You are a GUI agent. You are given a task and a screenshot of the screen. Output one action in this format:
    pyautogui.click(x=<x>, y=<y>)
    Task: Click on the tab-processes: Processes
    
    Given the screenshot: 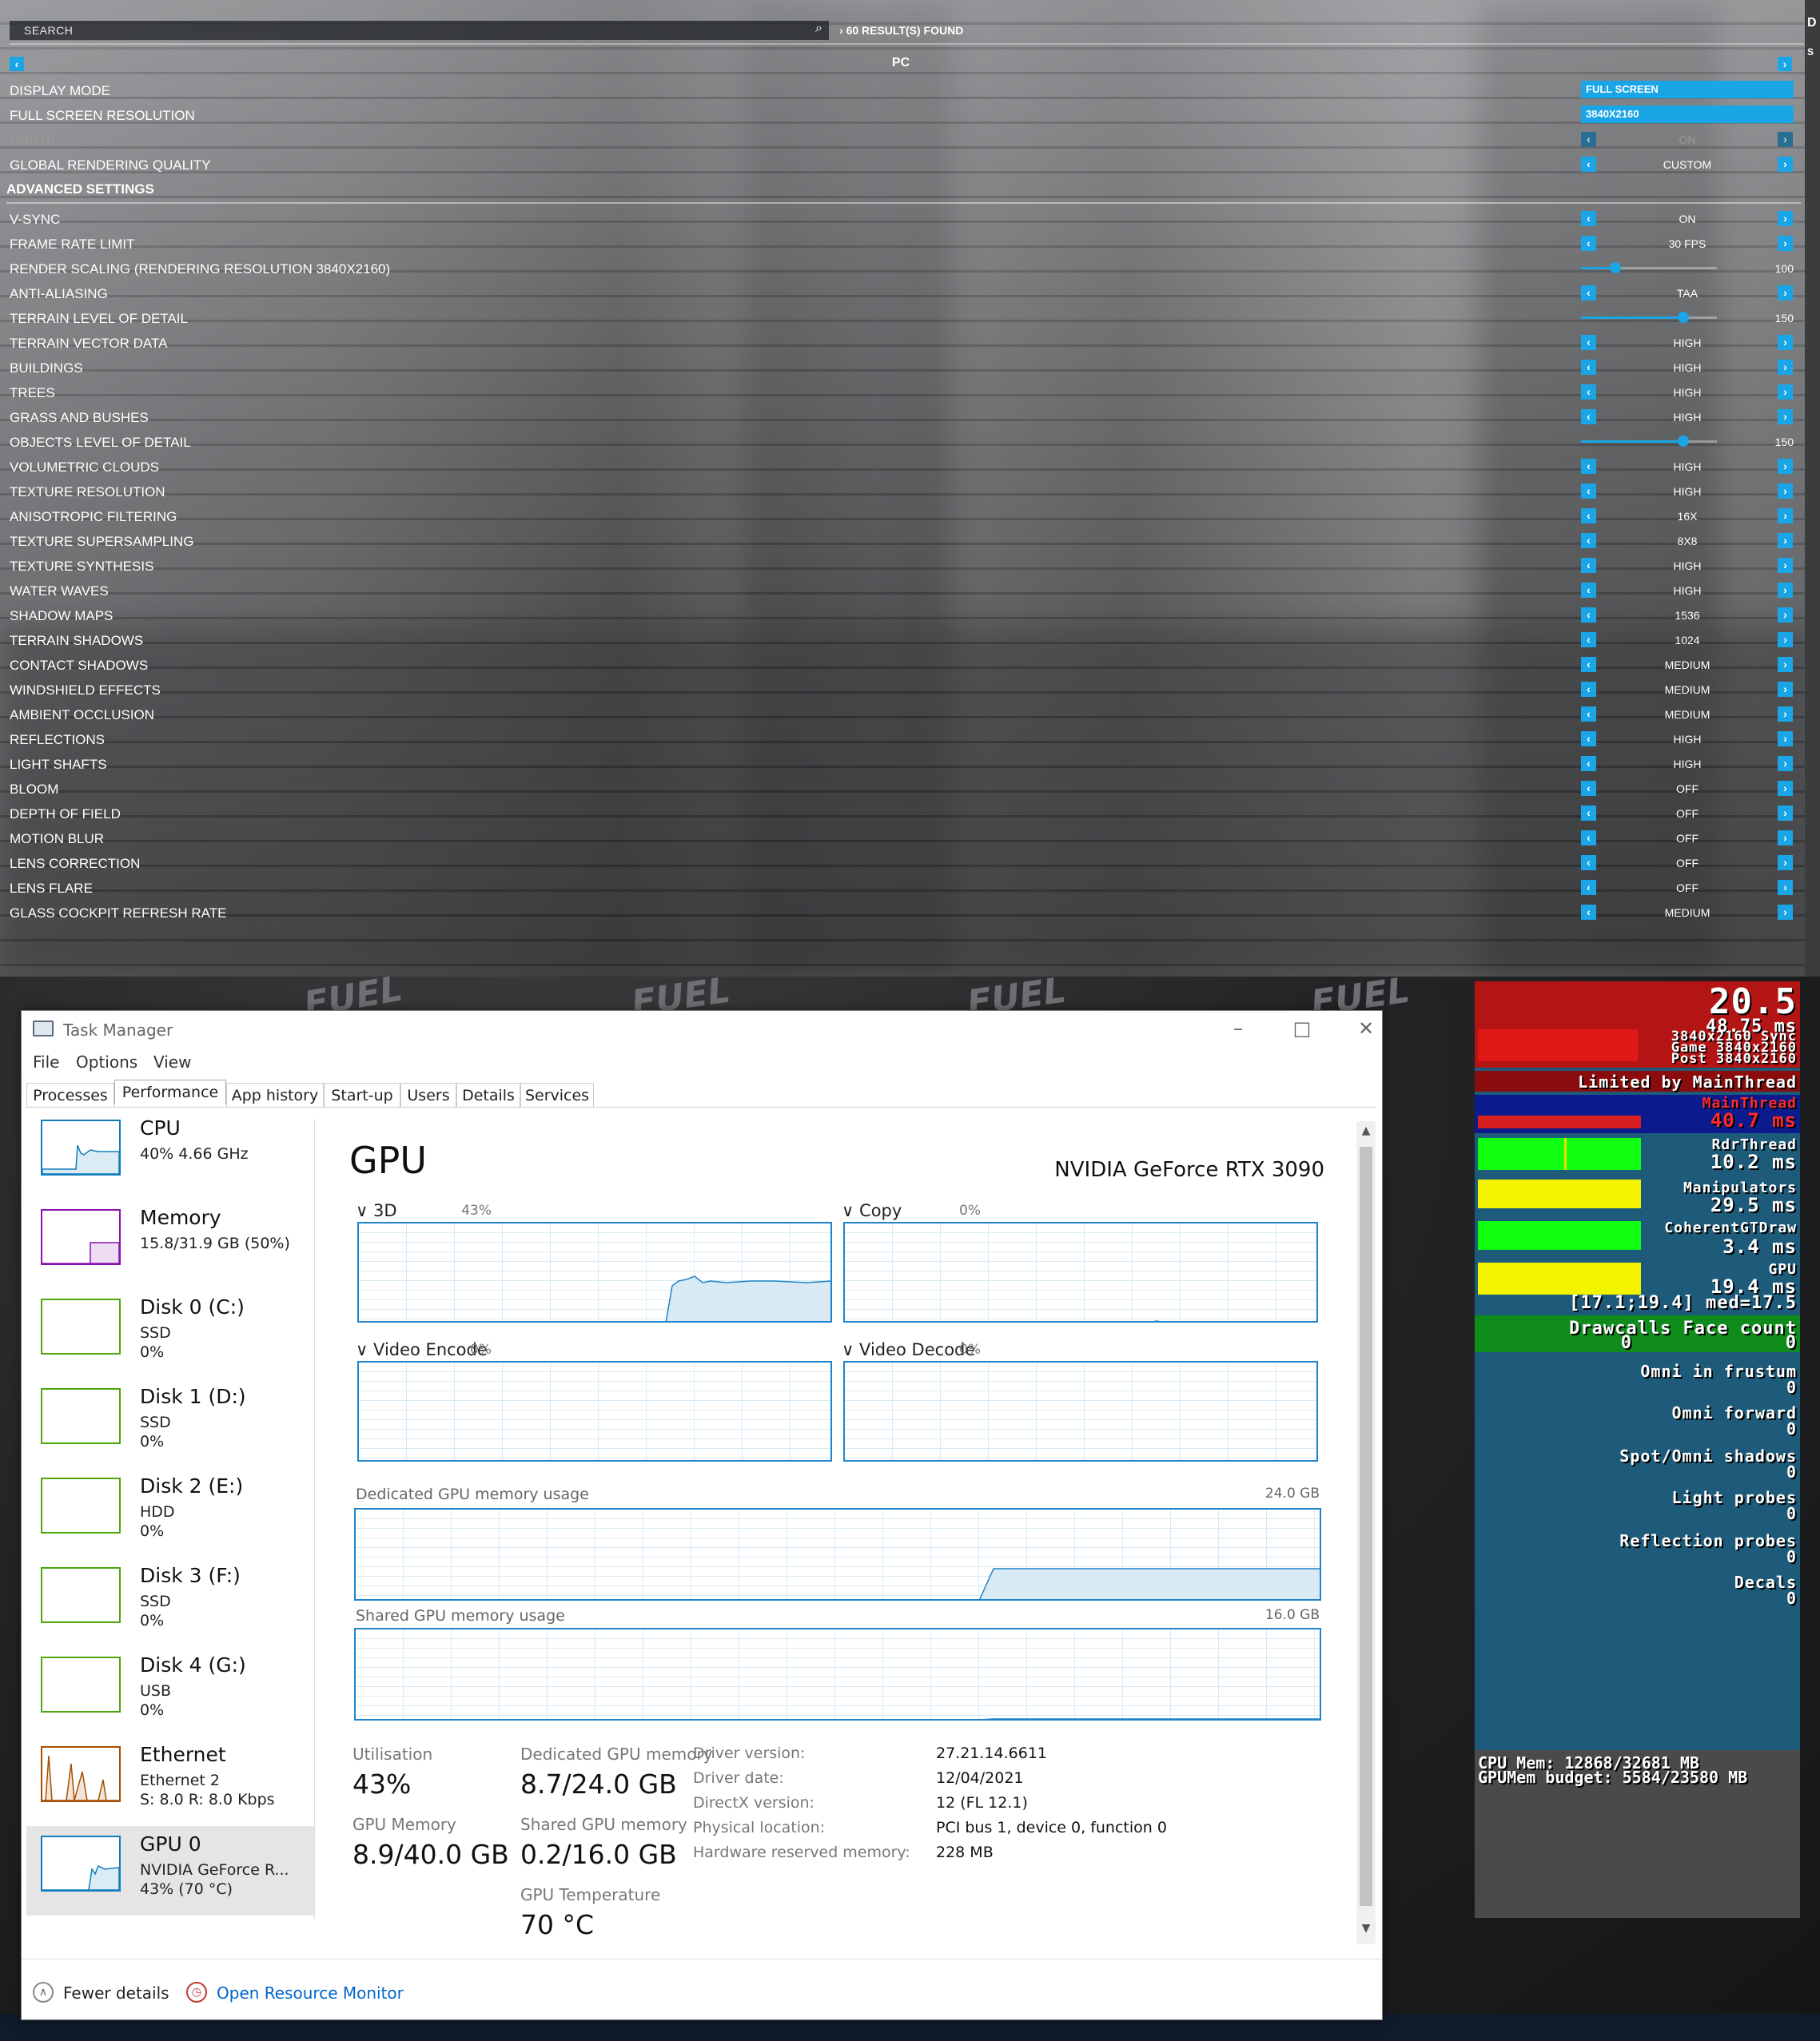 What is the action you would take?
    pyautogui.click(x=70, y=1095)
    